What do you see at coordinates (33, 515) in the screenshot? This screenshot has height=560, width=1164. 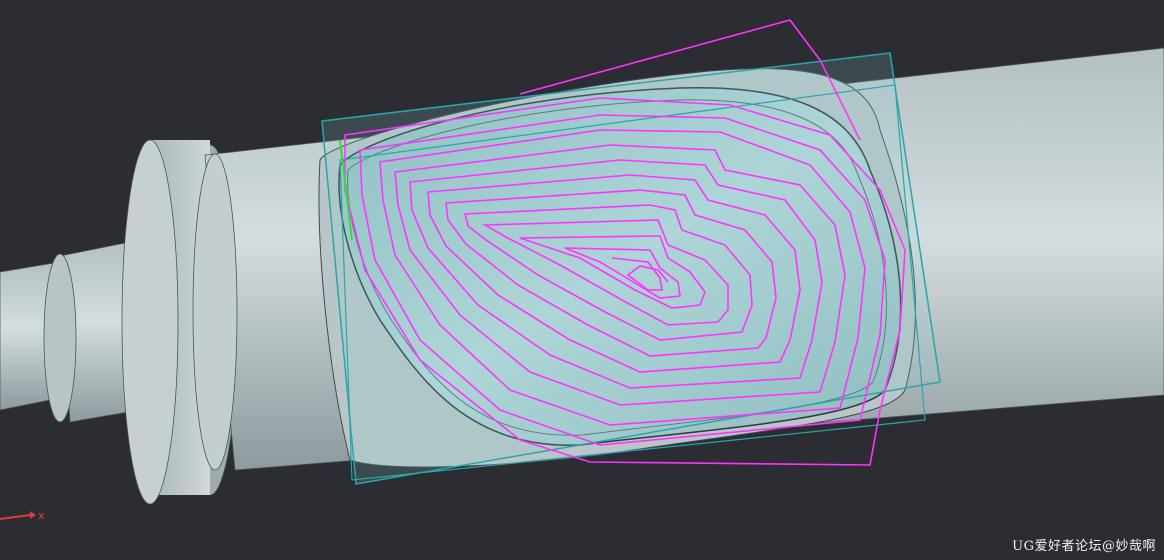 I see `x-axis-arrowhead` at bounding box center [33, 515].